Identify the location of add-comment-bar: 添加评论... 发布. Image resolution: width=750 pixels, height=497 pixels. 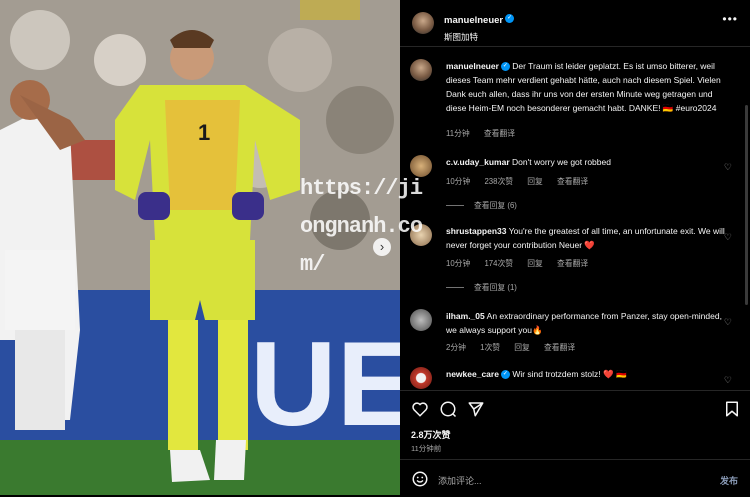
(575, 478).